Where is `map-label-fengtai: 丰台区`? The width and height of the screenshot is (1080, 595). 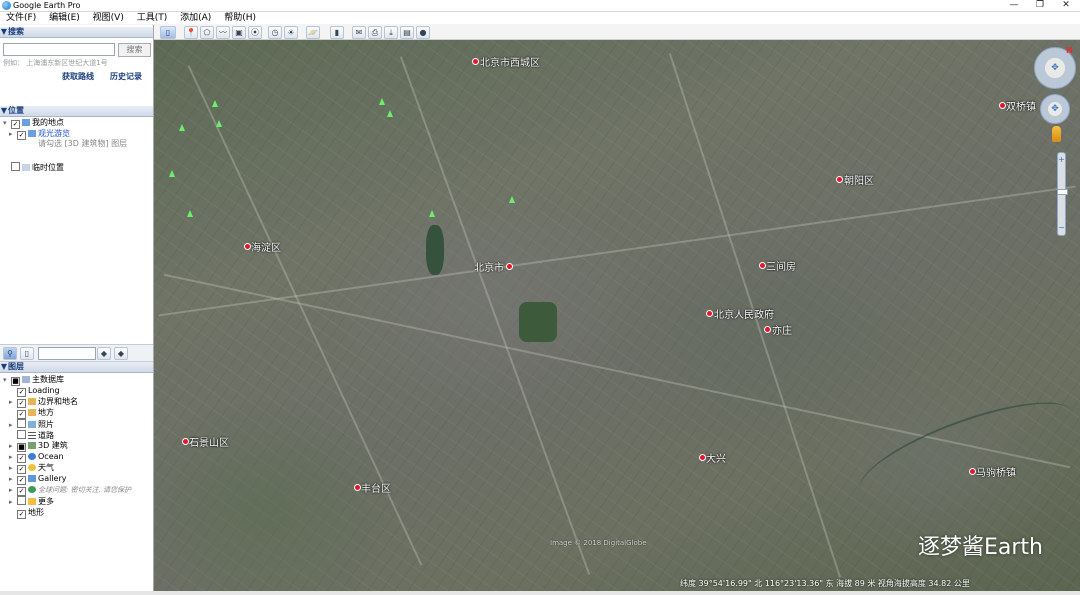 map-label-fengtai: 丰台区 is located at coordinates (376, 487).